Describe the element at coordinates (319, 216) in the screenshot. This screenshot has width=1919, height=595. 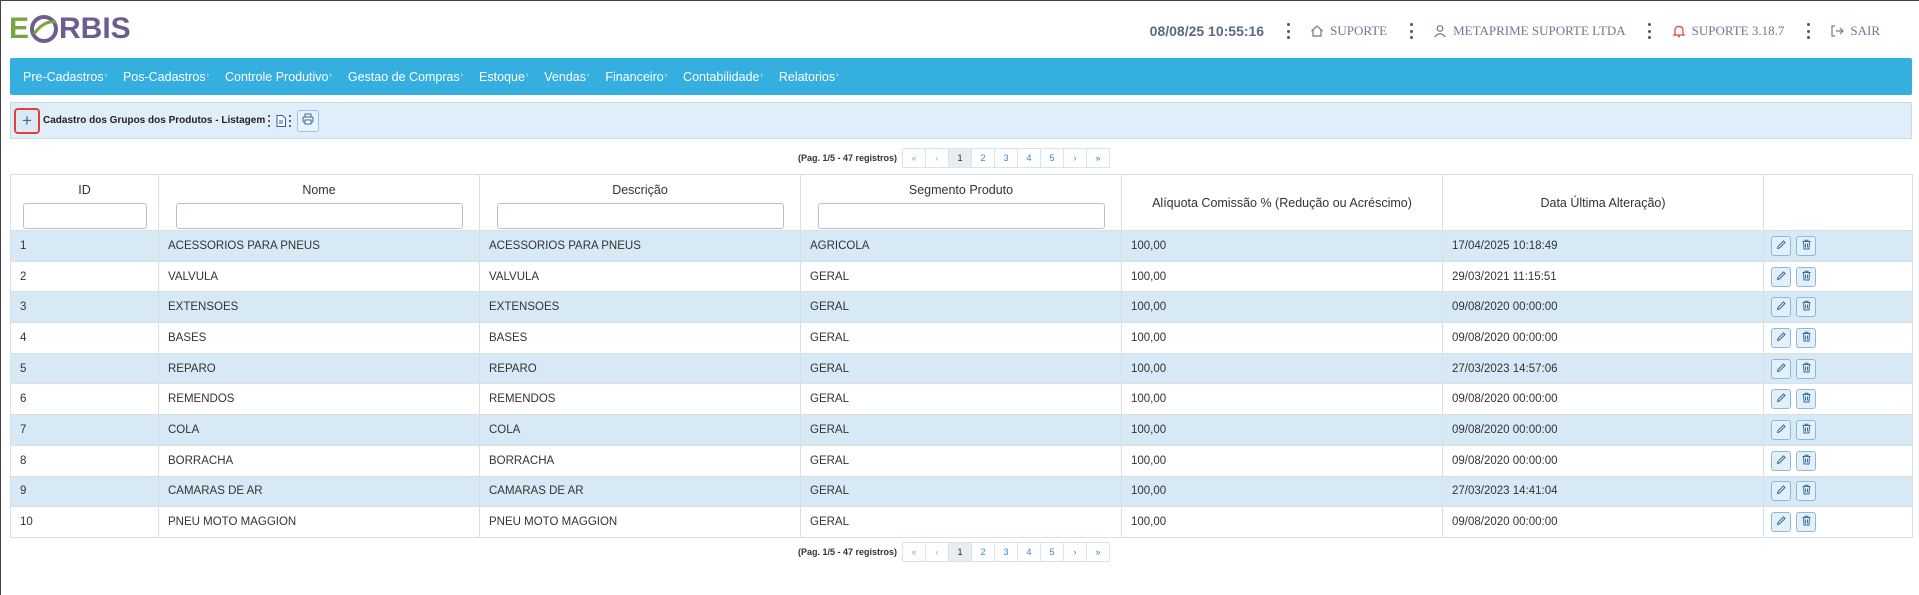
I see `filter-nome-input` at that location.